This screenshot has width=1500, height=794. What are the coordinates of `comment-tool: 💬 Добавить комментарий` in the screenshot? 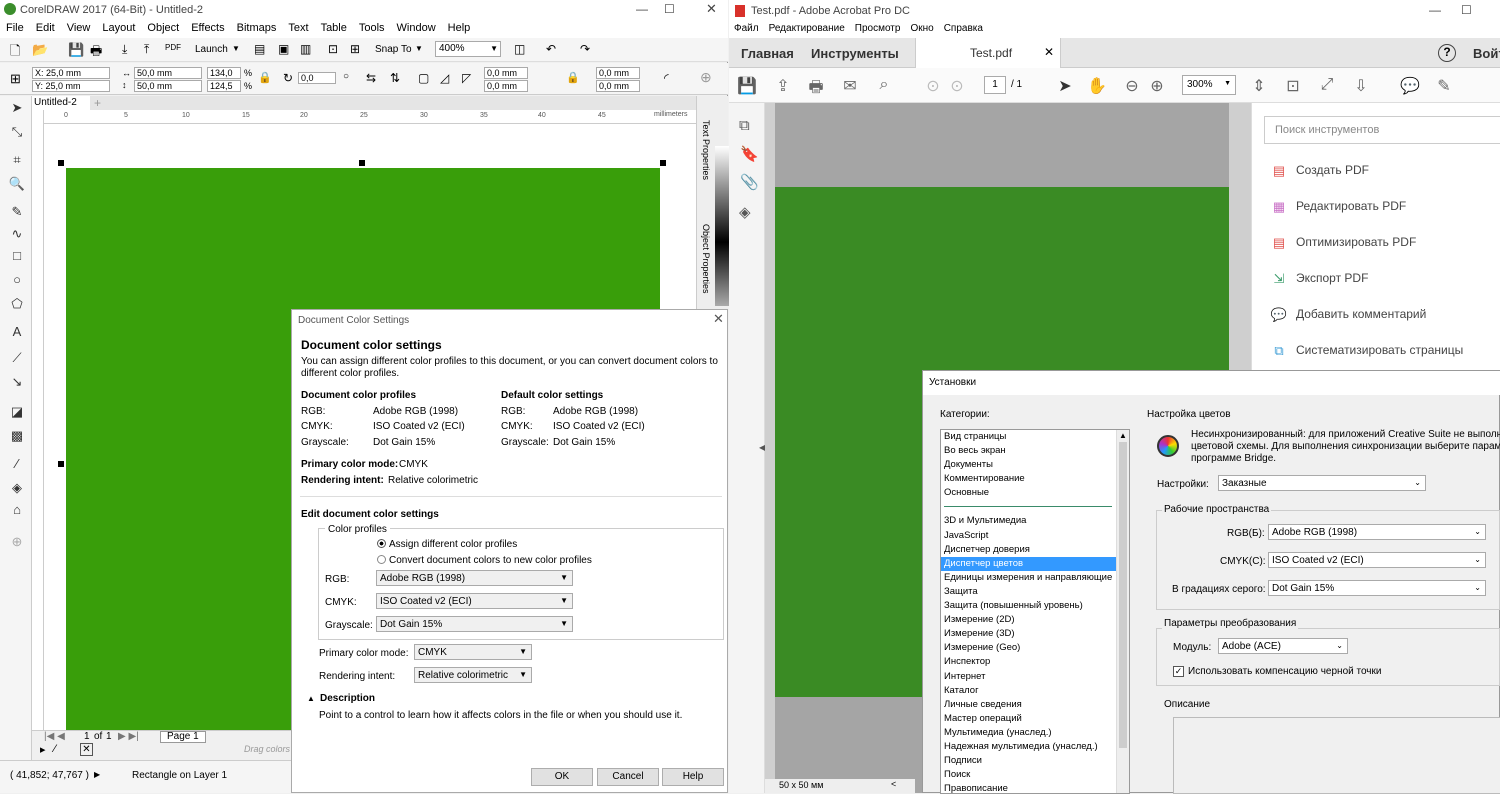 It's located at (1348, 315).